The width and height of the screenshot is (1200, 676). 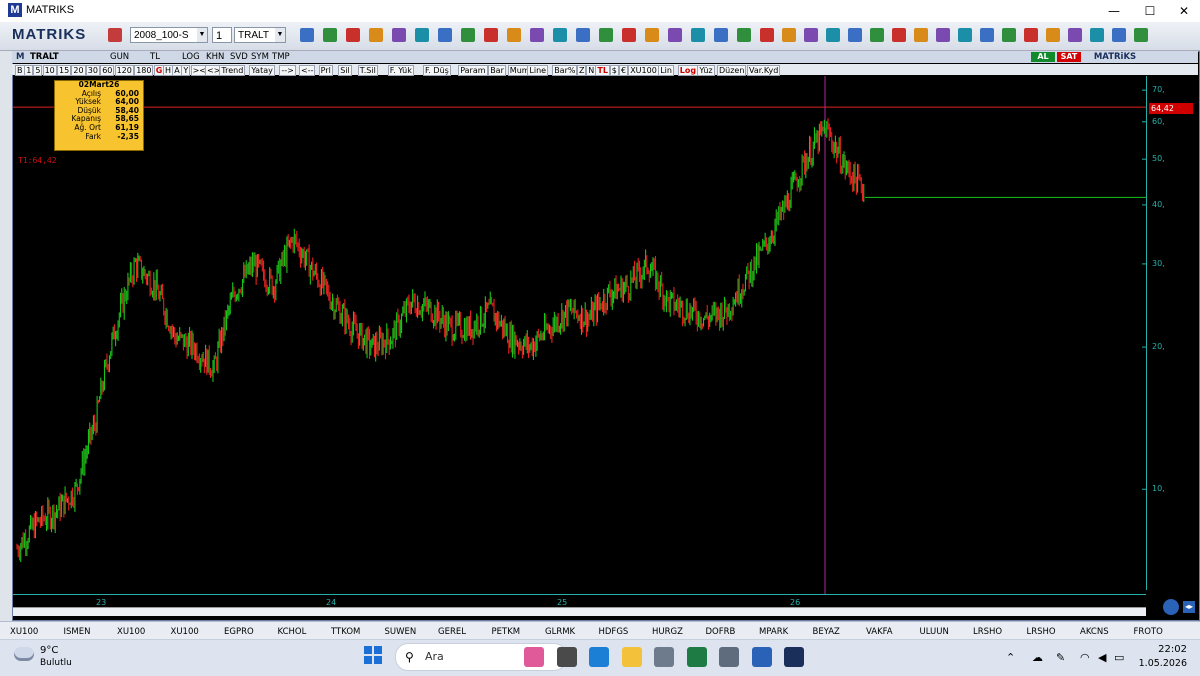 What do you see at coordinates (624, 70) in the screenshot?
I see `chart-btn--: €` at bounding box center [624, 70].